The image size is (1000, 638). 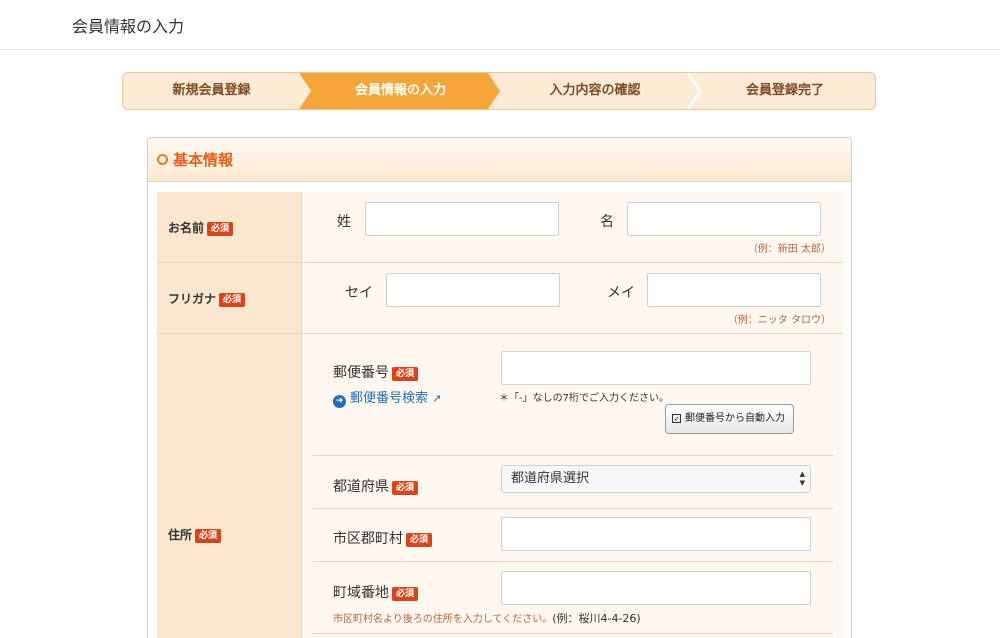 I want to click on select-arrows-icon: ▲ ▼, so click(x=802, y=478).